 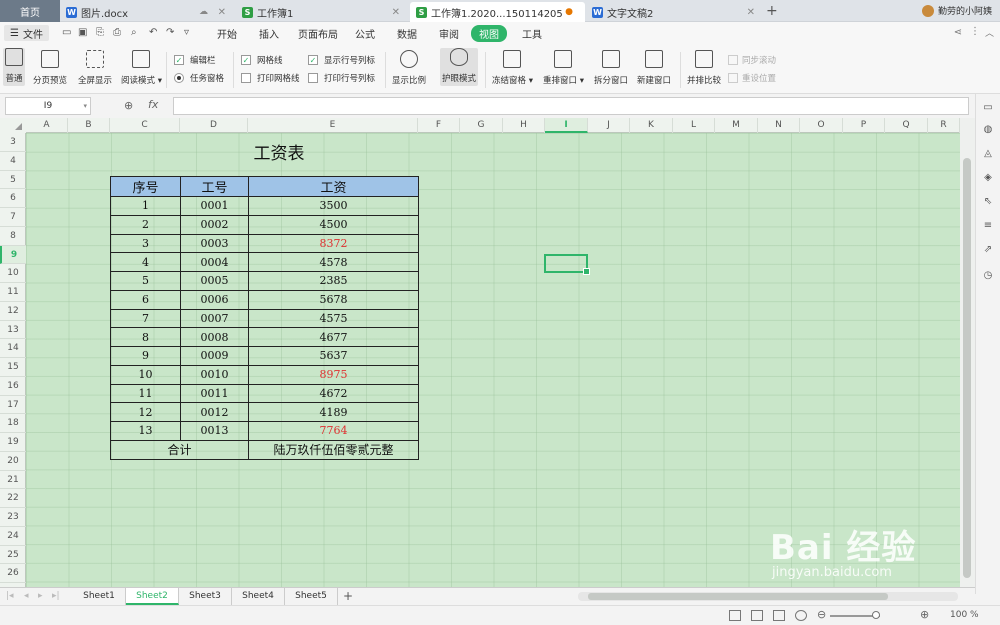 What do you see at coordinates (214, 206) in the screenshot?
I see `employee-id-cell: 0001` at bounding box center [214, 206].